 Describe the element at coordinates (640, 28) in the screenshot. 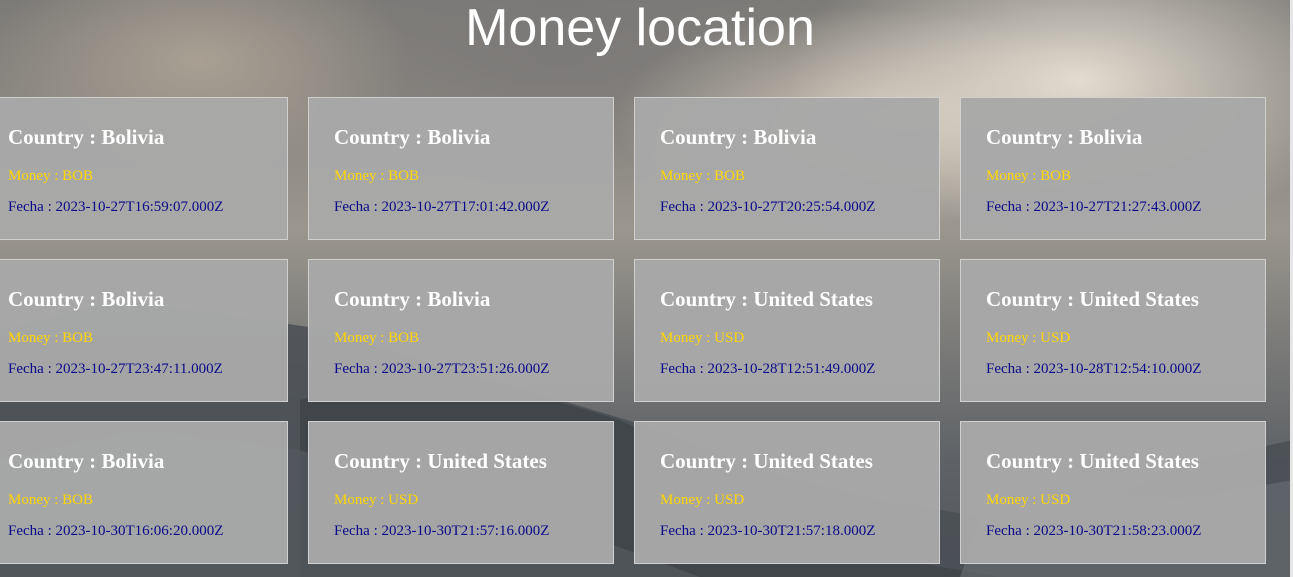

I see `page-title: Money location` at that location.